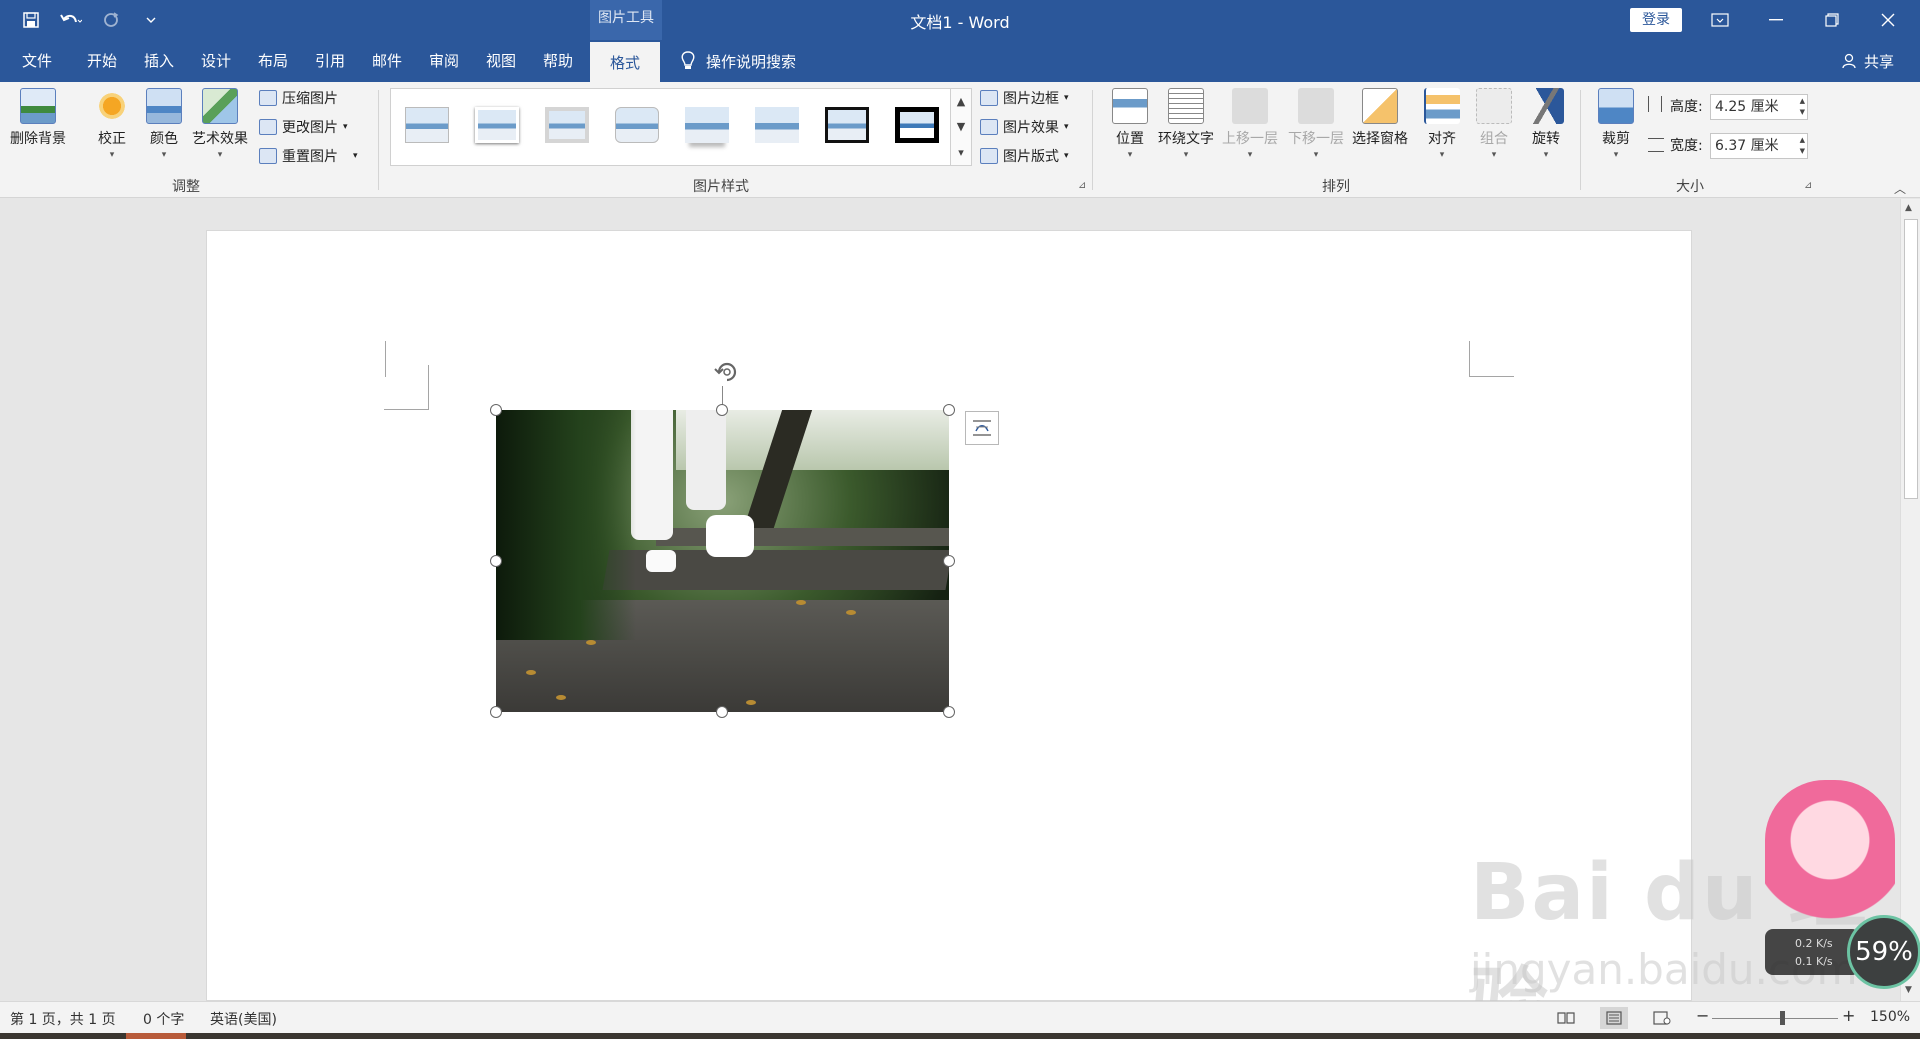 This screenshot has width=1920, height=1039. I want to click on remove-background-icon, so click(38, 106).